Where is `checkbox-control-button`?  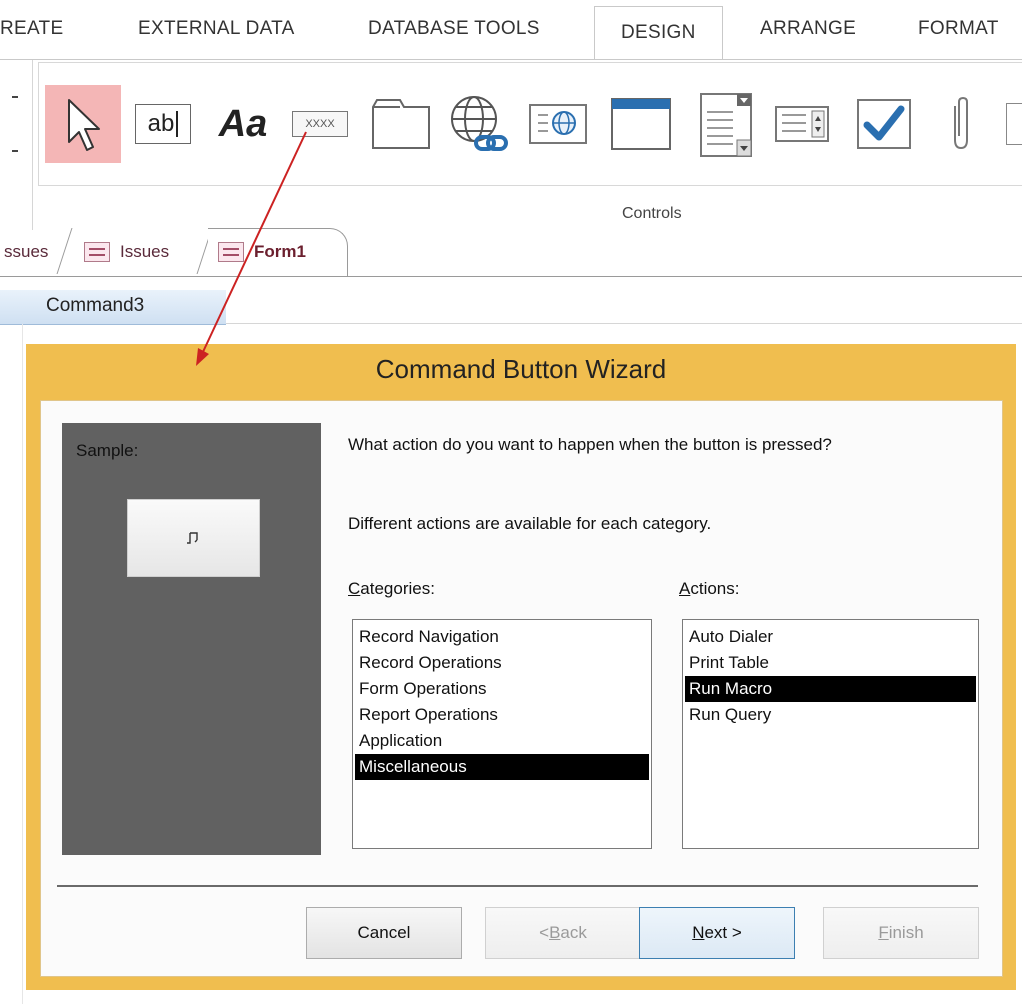 checkbox-control-button is located at coordinates (884, 124).